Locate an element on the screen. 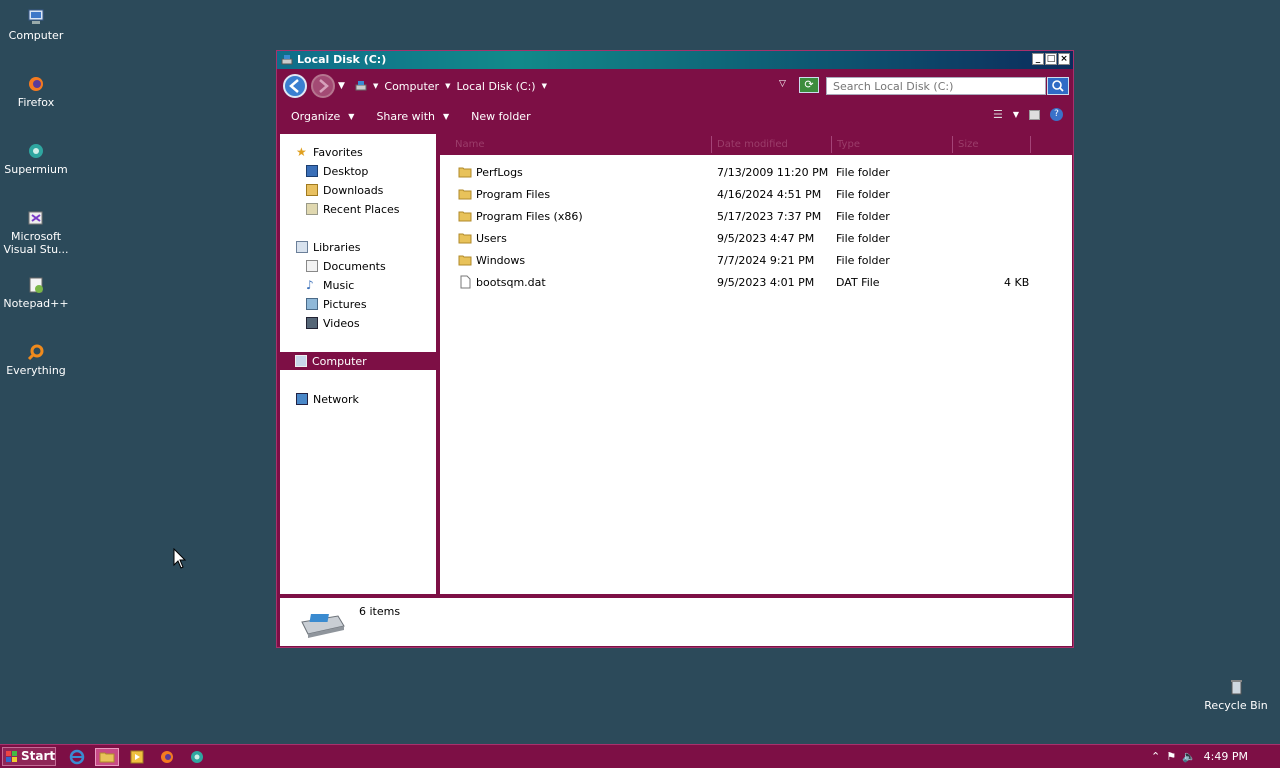  view-options-icon: ☰ is located at coordinates (998, 114).